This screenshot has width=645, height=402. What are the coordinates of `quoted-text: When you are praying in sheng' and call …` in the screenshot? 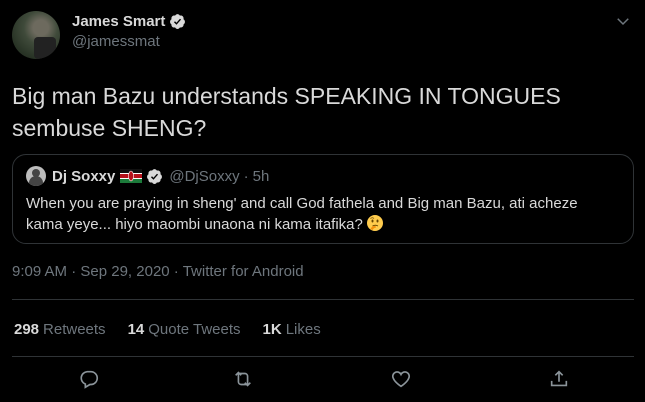 It's located at (326, 214).